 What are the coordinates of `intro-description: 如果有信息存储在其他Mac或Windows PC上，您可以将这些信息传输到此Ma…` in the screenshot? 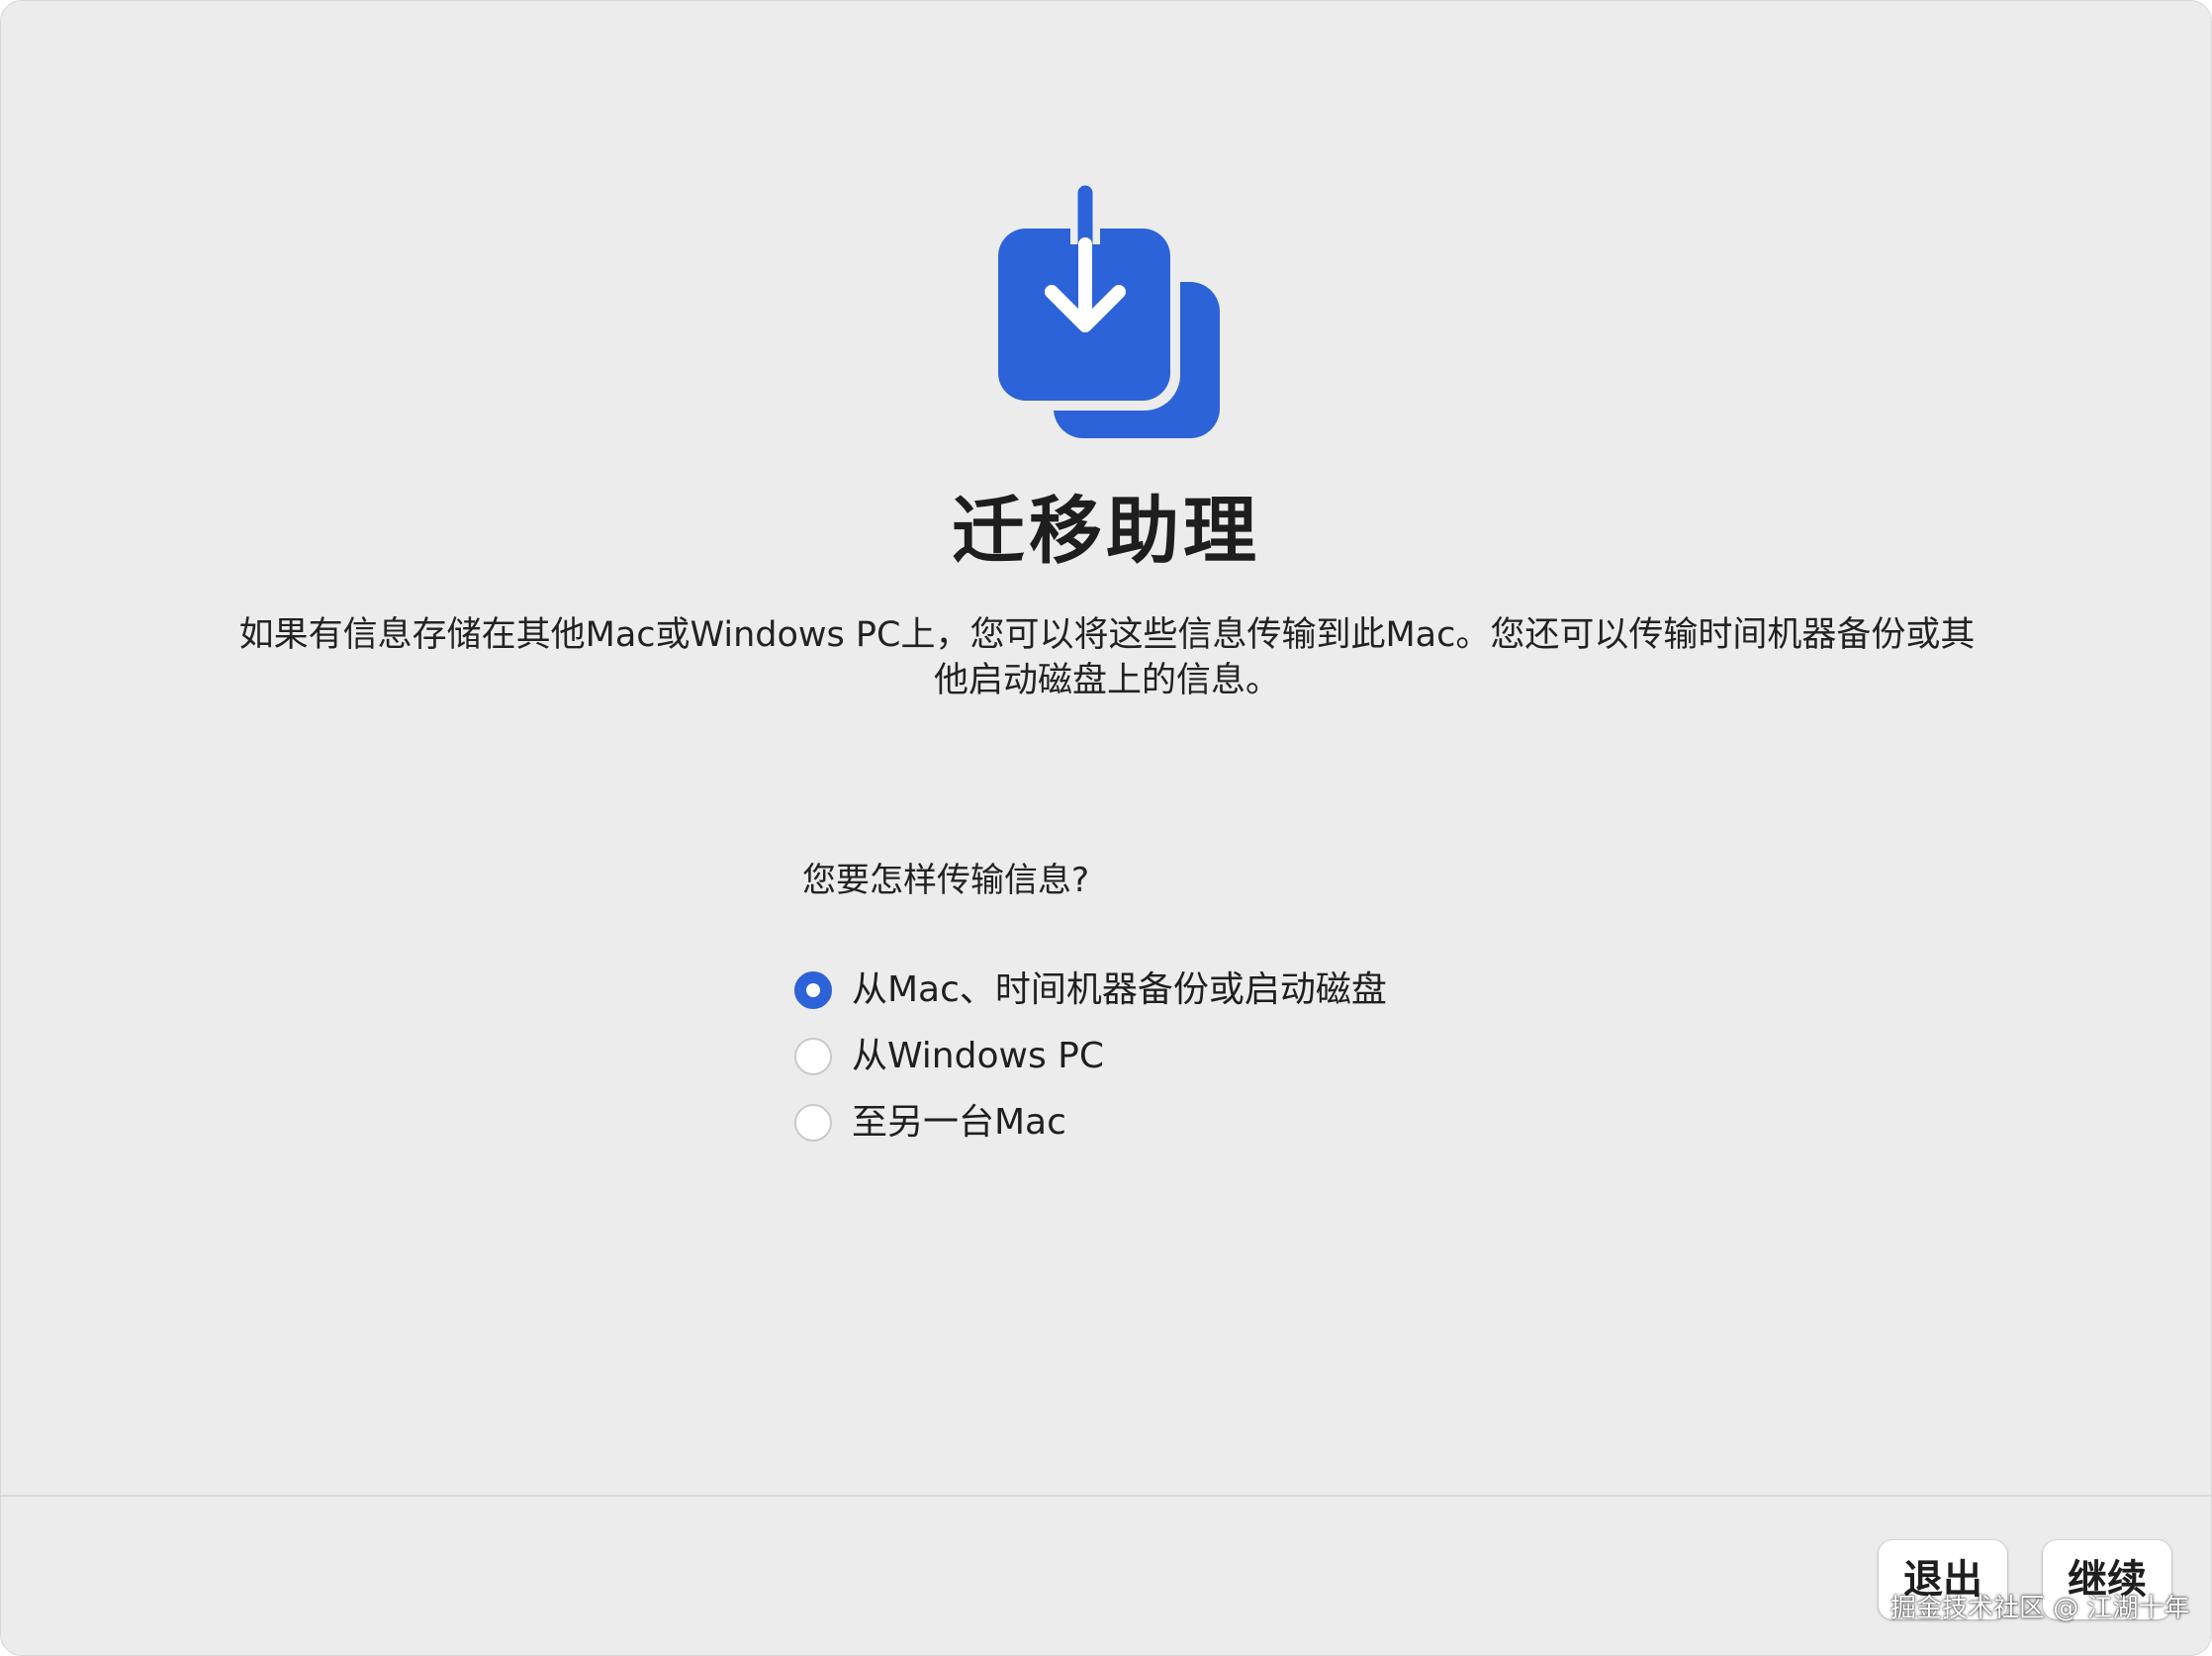 It's located at (1107, 658).